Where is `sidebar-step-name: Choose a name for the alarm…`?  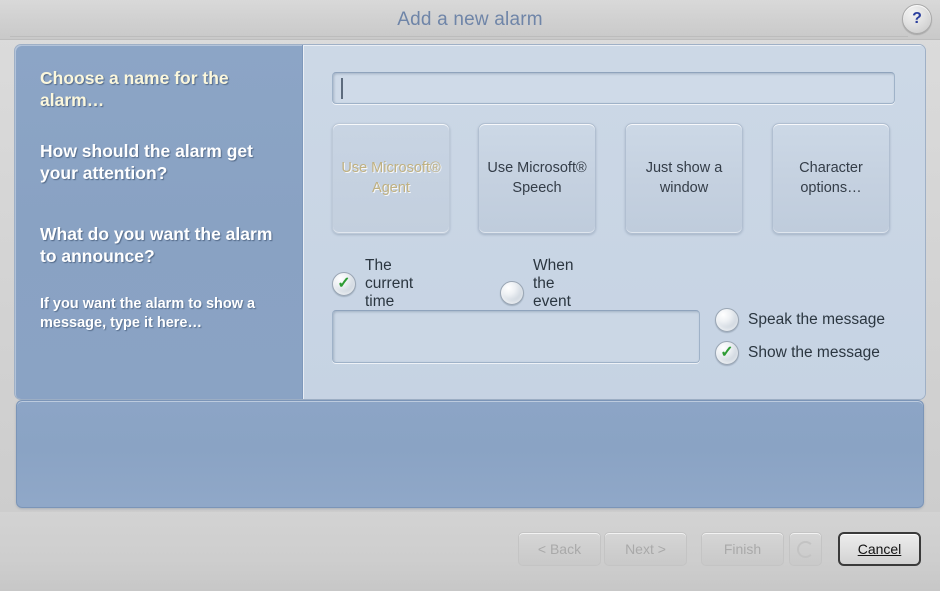 sidebar-step-name: Choose a name for the alarm… is located at coordinates (134, 89).